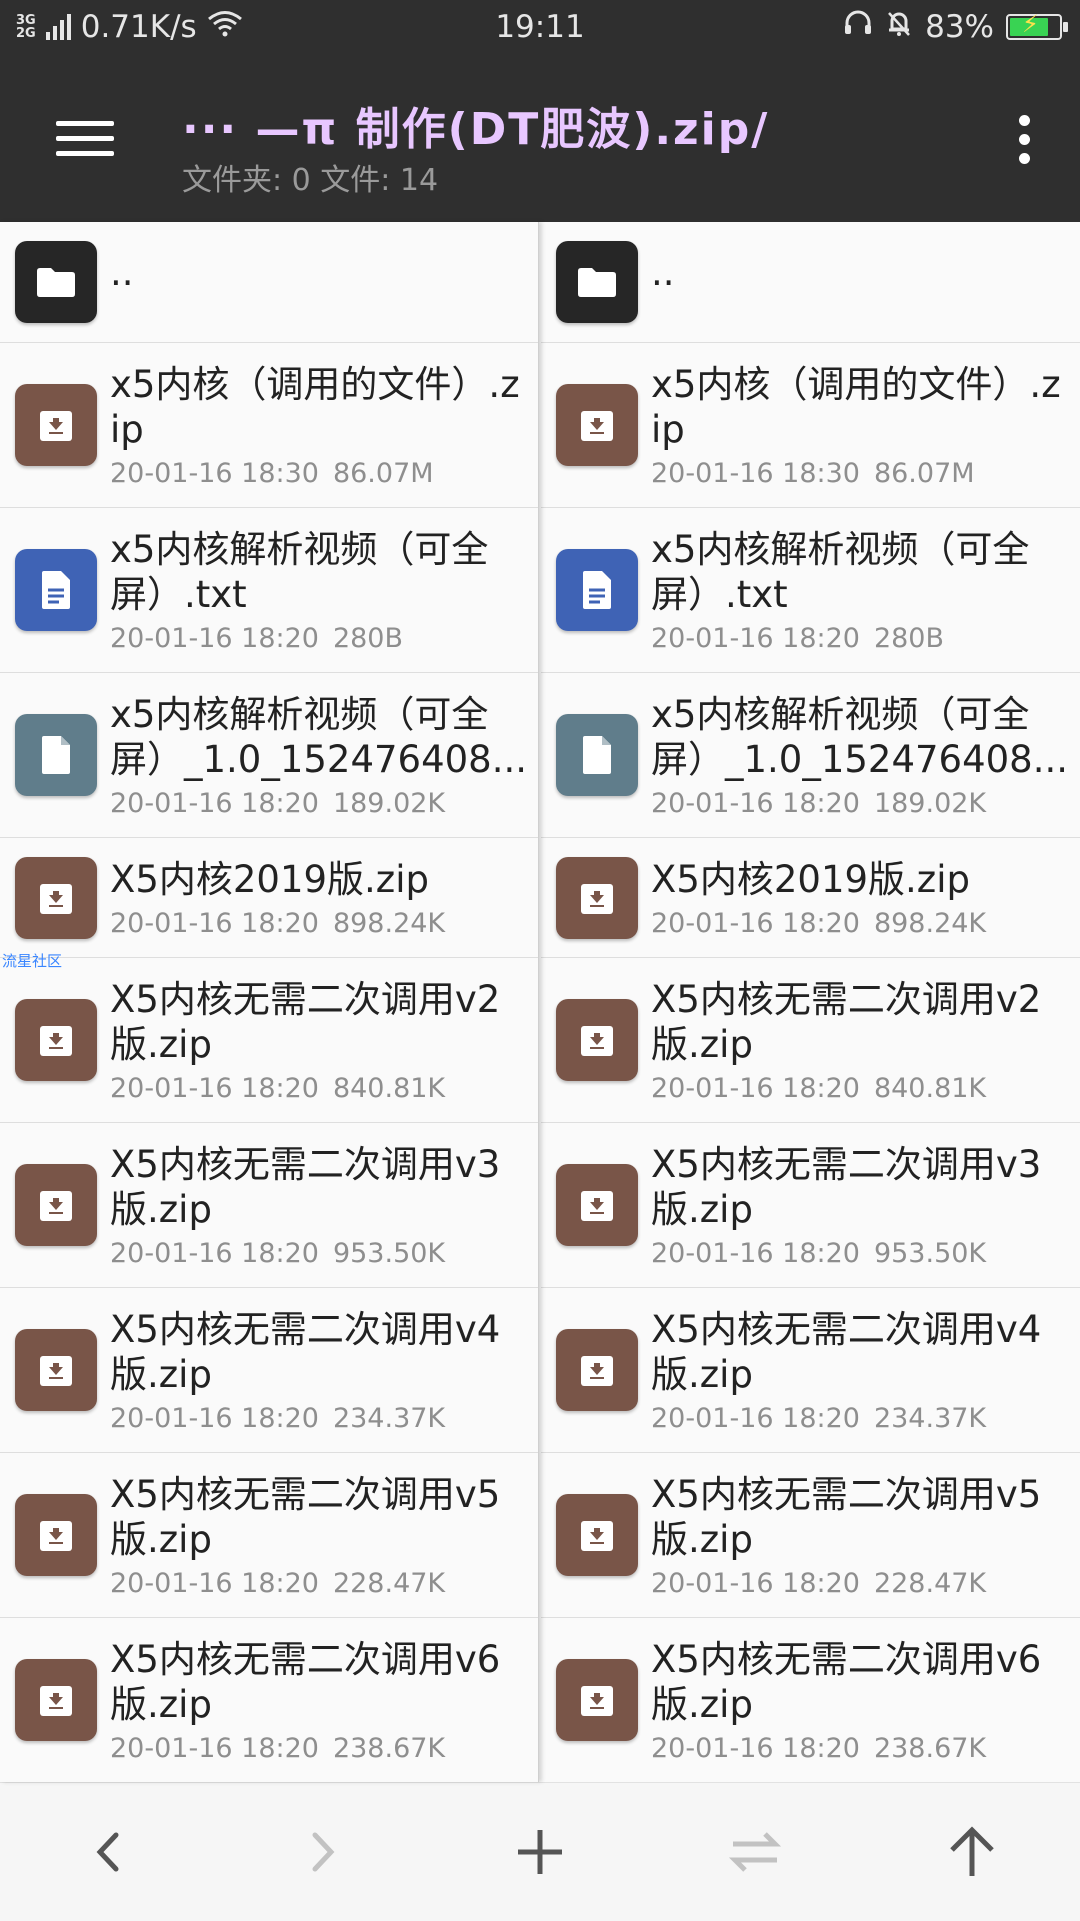 This screenshot has height=1921, width=1080. I want to click on current-path: ··· —π 制作(DT肥波).zip/, so click(475, 125).